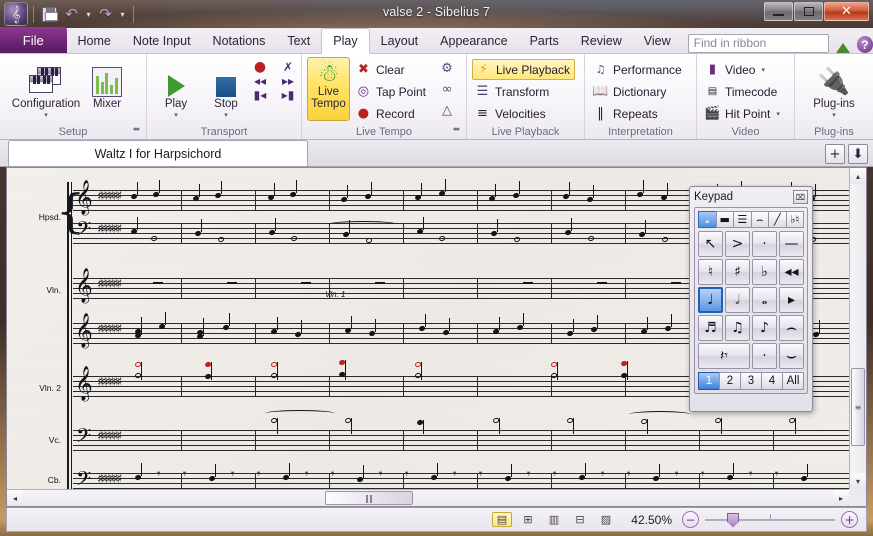 The width and height of the screenshot is (873, 536). What do you see at coordinates (743, 91) in the screenshot?
I see `timecode-button: ▤ Timecode` at bounding box center [743, 91].